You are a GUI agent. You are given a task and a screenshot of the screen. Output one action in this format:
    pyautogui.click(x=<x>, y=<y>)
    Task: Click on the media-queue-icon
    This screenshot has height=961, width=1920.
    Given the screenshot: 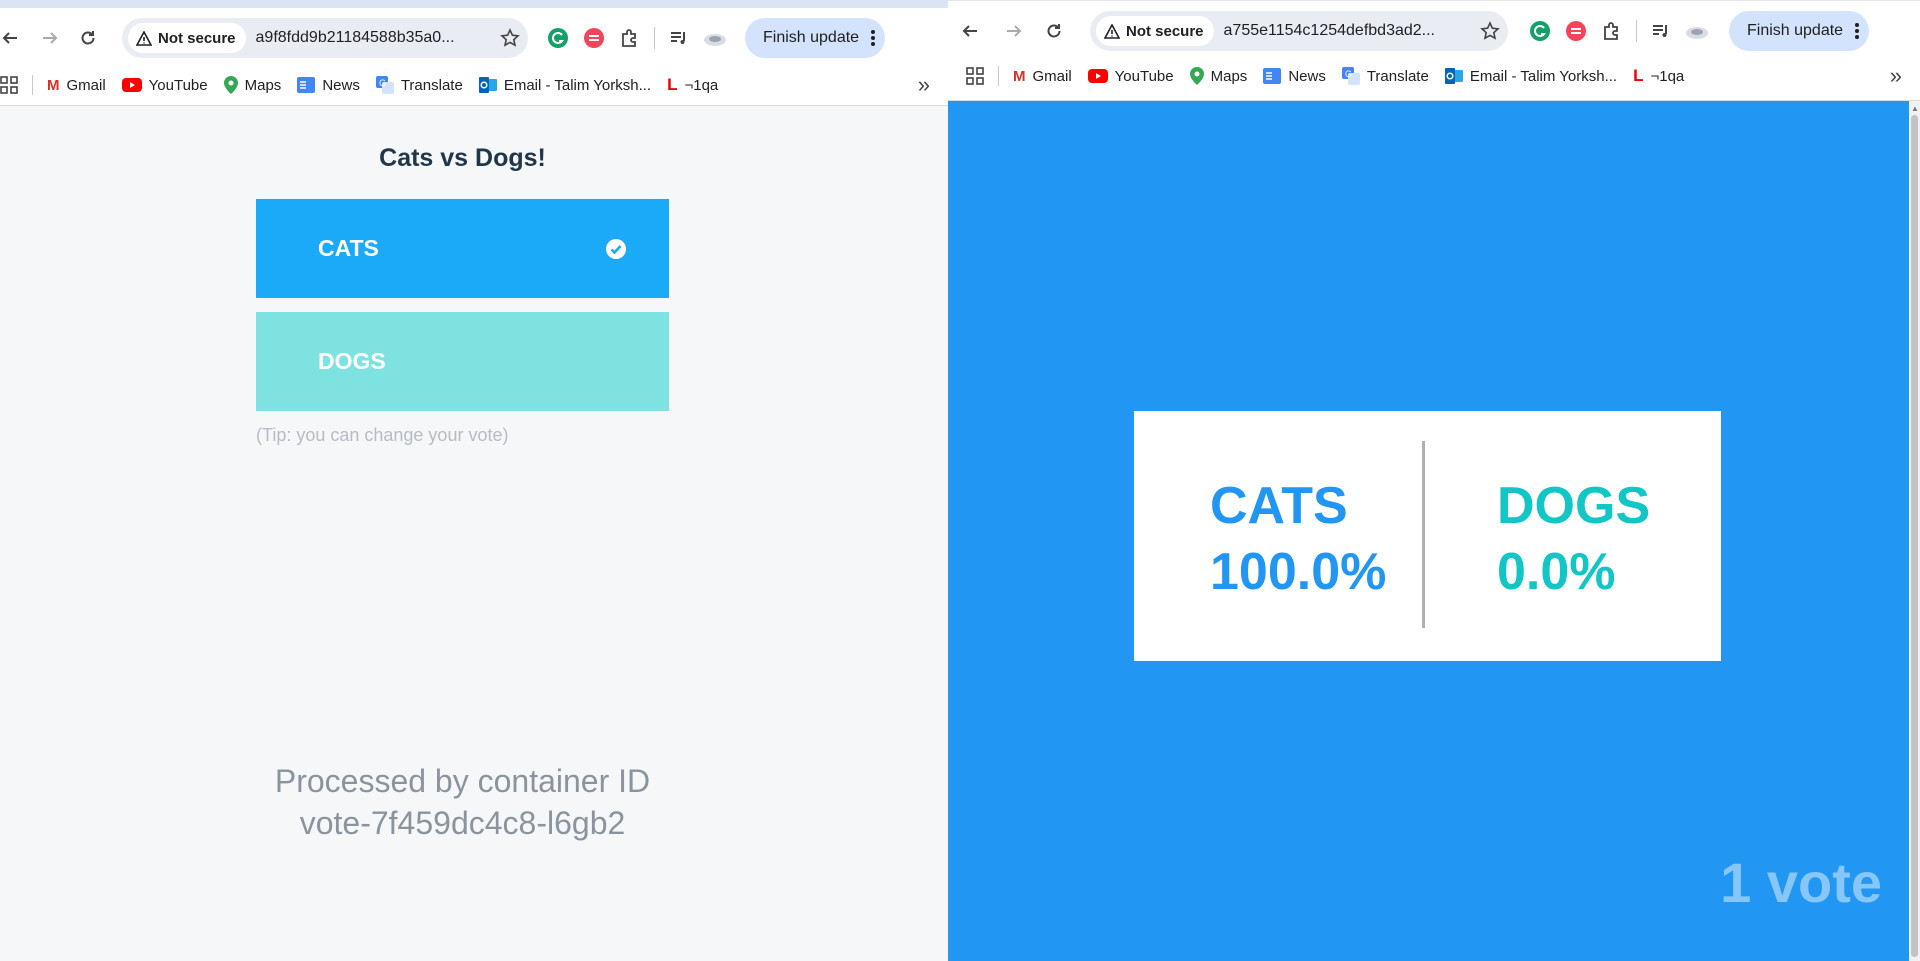 What is the action you would take?
    pyautogui.click(x=1660, y=31)
    